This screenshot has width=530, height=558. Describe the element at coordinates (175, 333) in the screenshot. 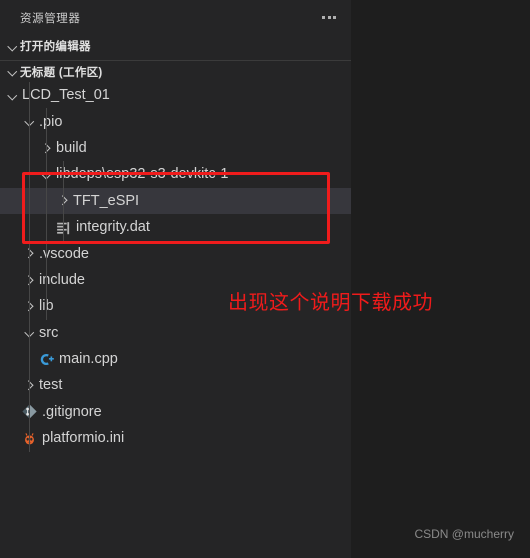

I see `tree-item: src` at that location.